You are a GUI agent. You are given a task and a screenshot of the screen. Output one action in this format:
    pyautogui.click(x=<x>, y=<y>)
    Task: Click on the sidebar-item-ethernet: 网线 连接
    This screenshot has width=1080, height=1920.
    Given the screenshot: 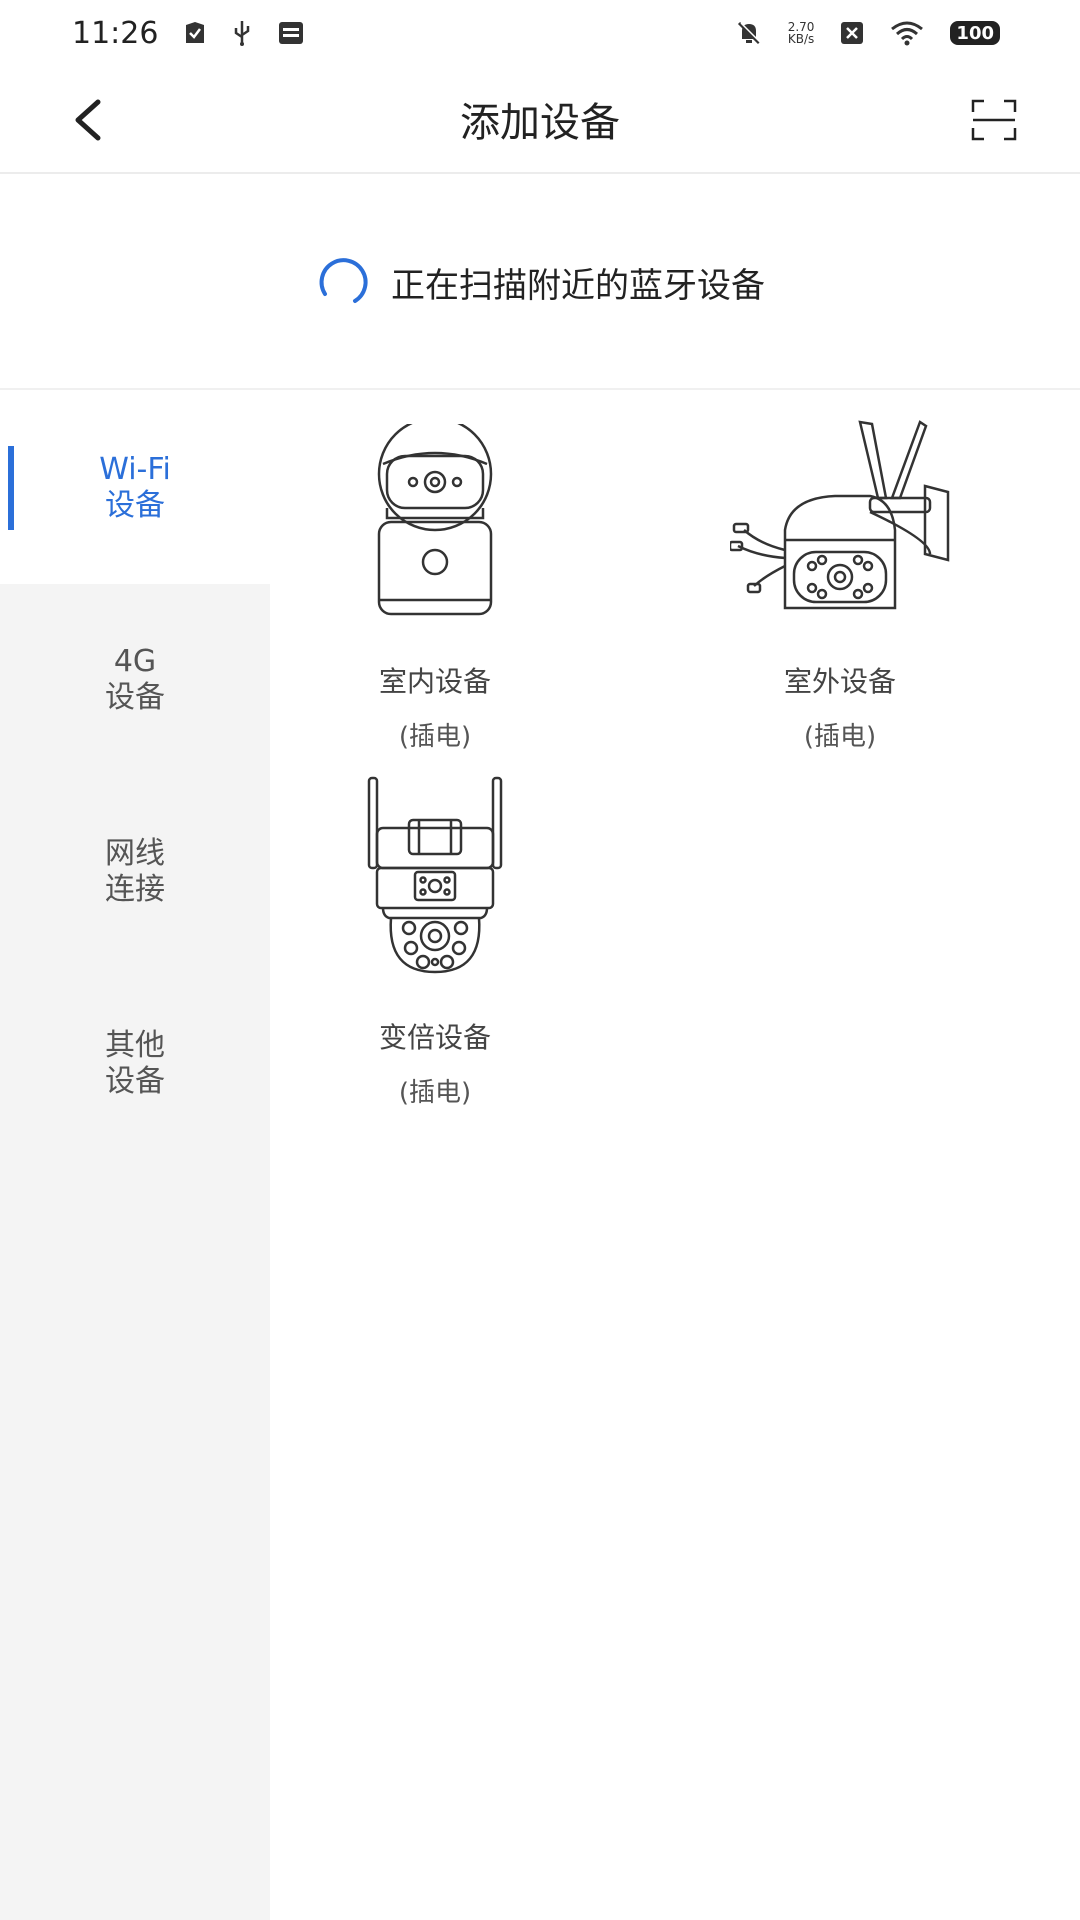 What is the action you would take?
    pyautogui.click(x=135, y=872)
    